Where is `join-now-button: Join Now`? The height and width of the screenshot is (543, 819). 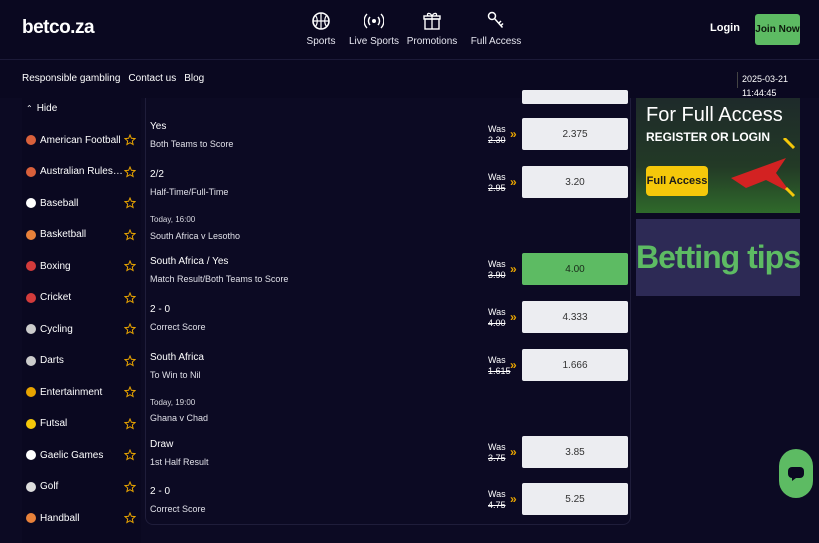 join-now-button: Join Now is located at coordinates (777, 29).